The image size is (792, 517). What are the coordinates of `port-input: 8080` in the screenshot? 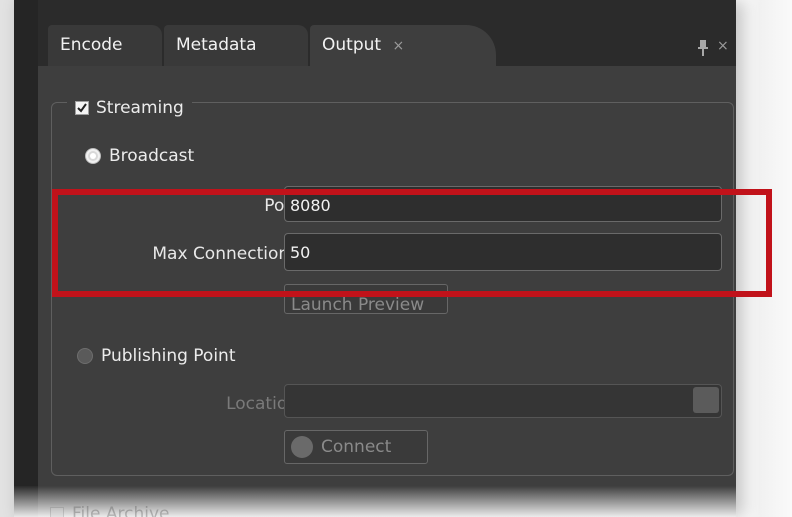 It's located at (503, 204).